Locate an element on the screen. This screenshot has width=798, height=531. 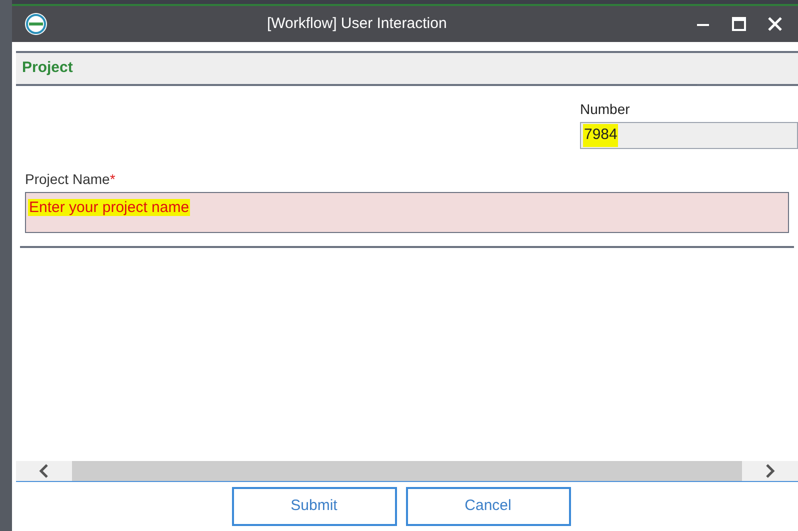
window-title: [Workflow] User Interaction is located at coordinates (357, 24).